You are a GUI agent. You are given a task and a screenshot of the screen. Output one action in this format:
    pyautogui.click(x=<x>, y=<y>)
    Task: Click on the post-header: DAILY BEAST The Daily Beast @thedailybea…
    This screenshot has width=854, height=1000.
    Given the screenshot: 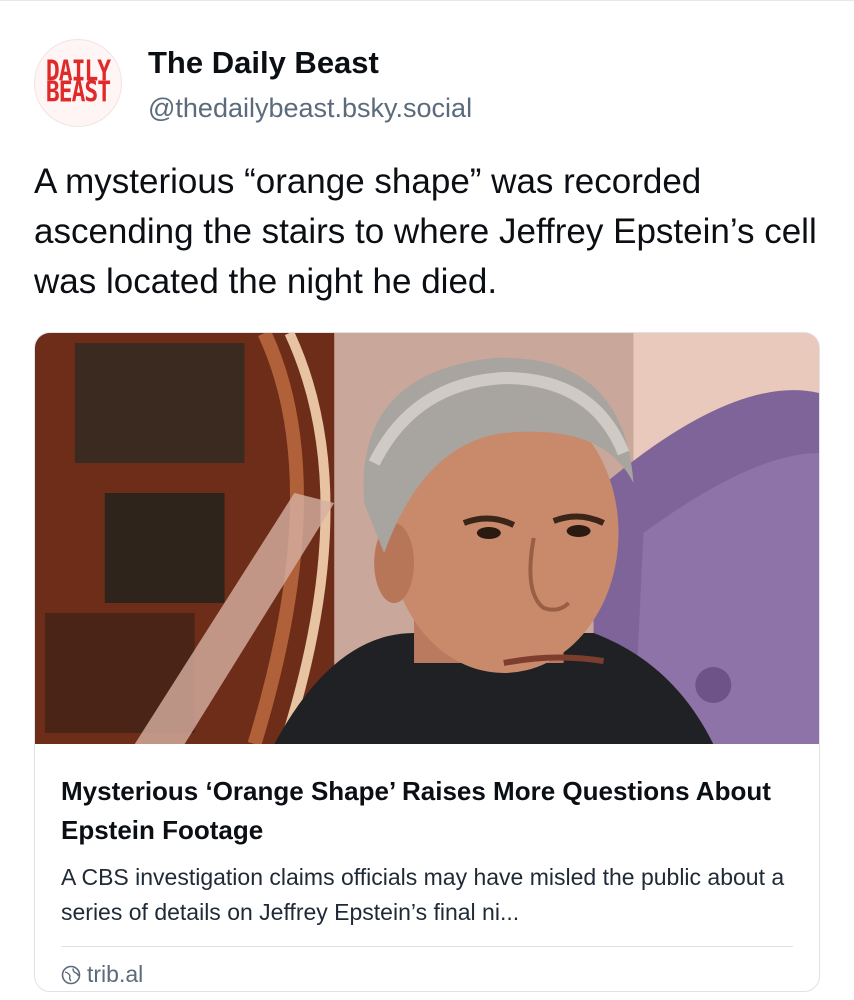 What is the action you would take?
    pyautogui.click(x=253, y=83)
    